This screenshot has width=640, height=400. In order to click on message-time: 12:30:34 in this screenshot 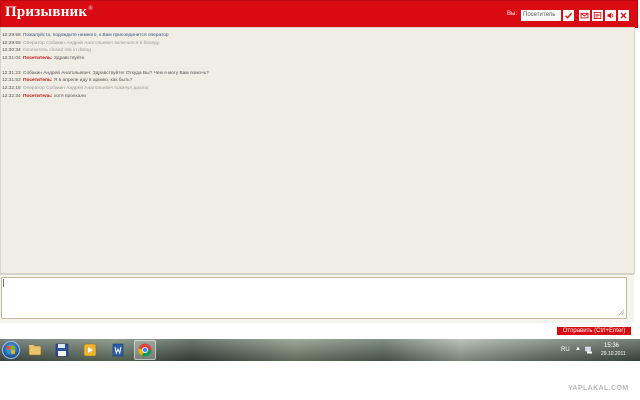, I will do `click(11, 50)`.